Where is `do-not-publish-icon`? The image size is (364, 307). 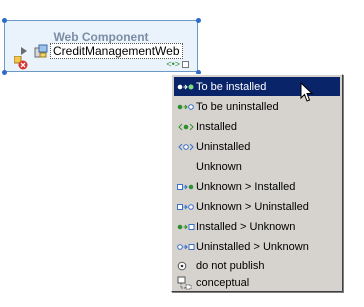 do-not-publish-icon is located at coordinates (186, 266).